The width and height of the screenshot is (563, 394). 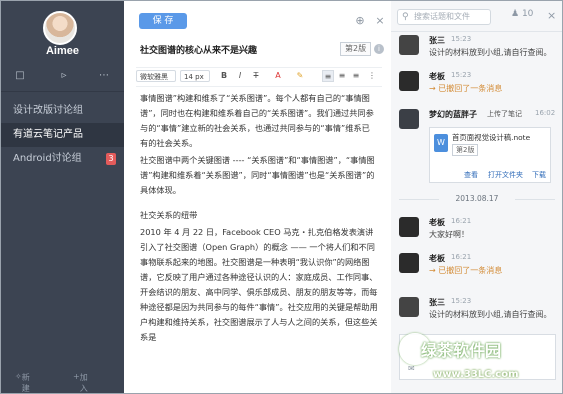 I want to click on search-input: ⚲ 搜索话题和文件, so click(x=444, y=17).